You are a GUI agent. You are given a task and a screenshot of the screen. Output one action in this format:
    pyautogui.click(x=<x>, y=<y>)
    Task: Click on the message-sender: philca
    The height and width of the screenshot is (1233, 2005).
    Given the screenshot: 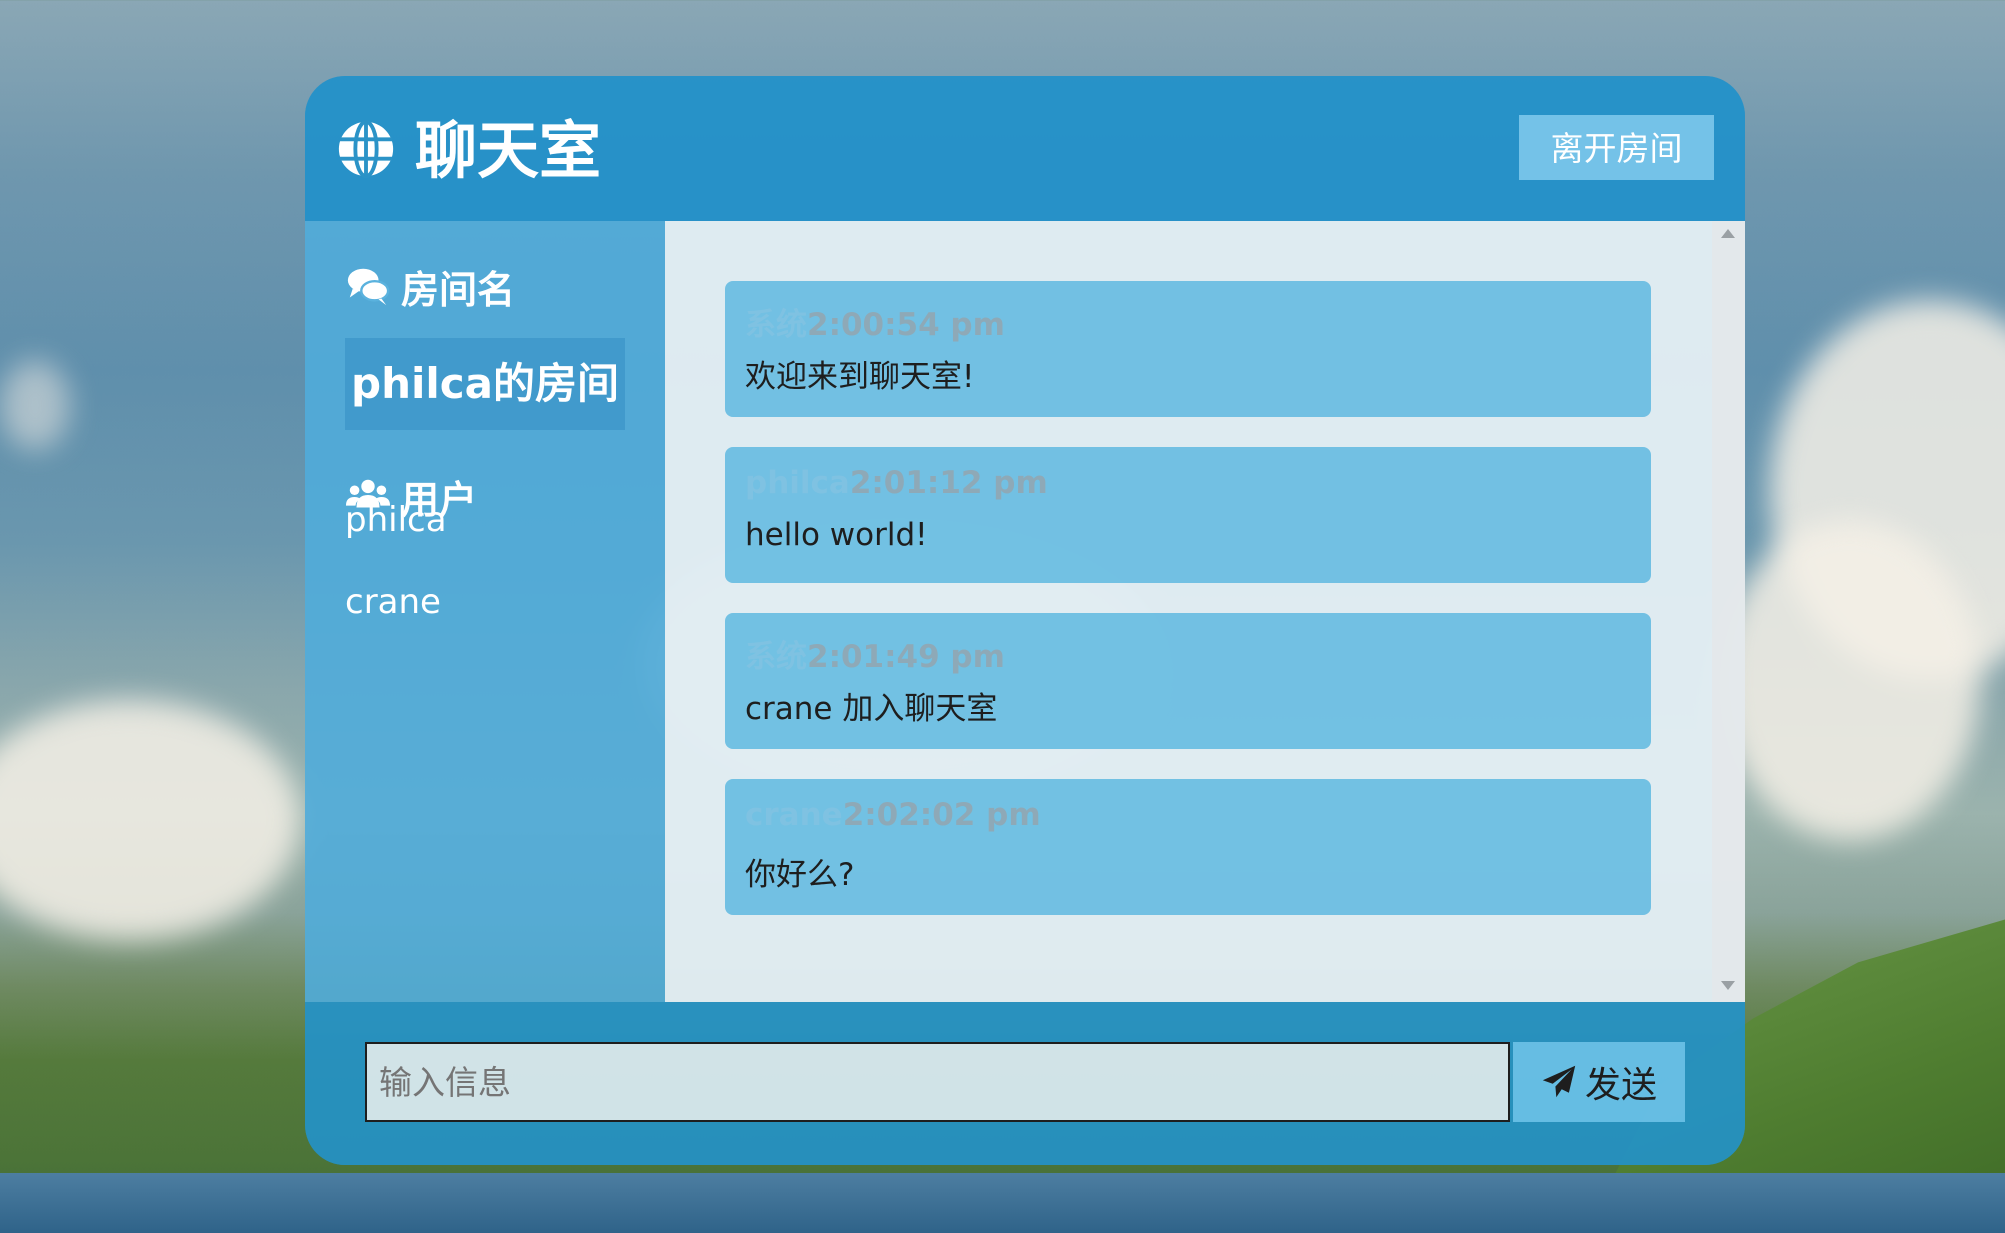 What is the action you would take?
    pyautogui.click(x=797, y=483)
    